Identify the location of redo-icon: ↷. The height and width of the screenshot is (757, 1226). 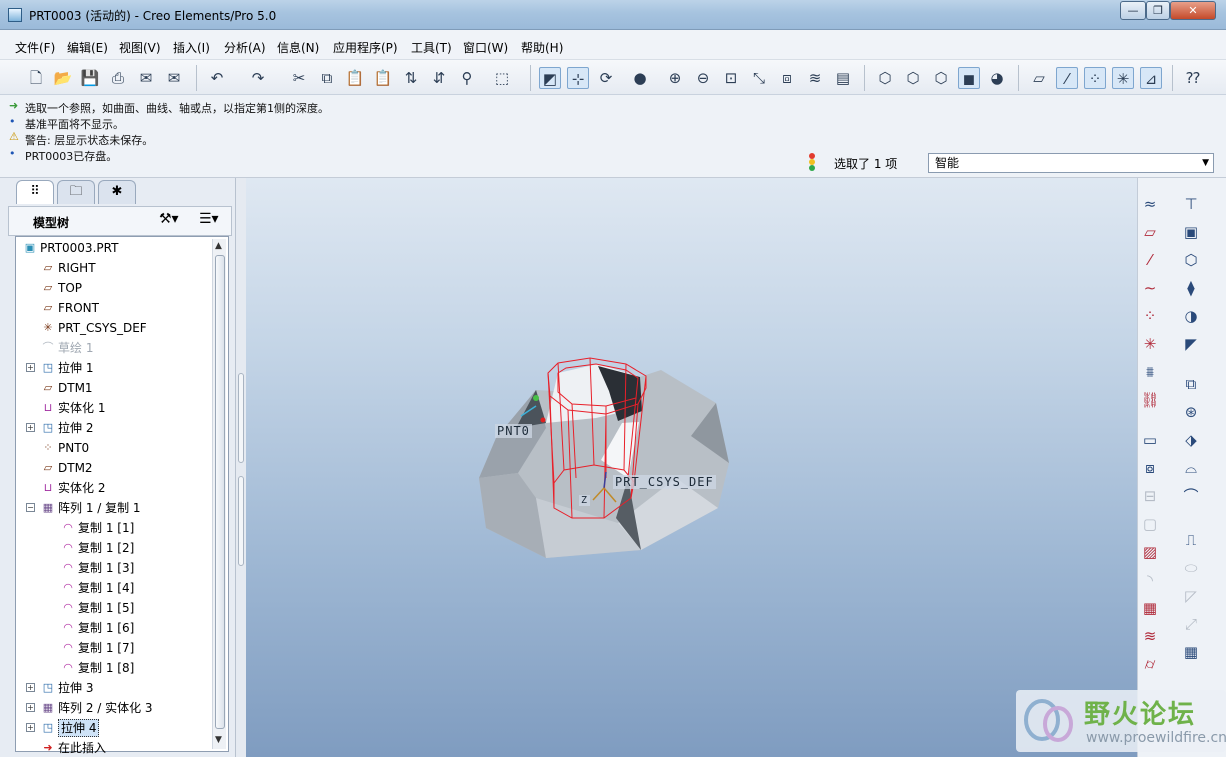
(258, 78).